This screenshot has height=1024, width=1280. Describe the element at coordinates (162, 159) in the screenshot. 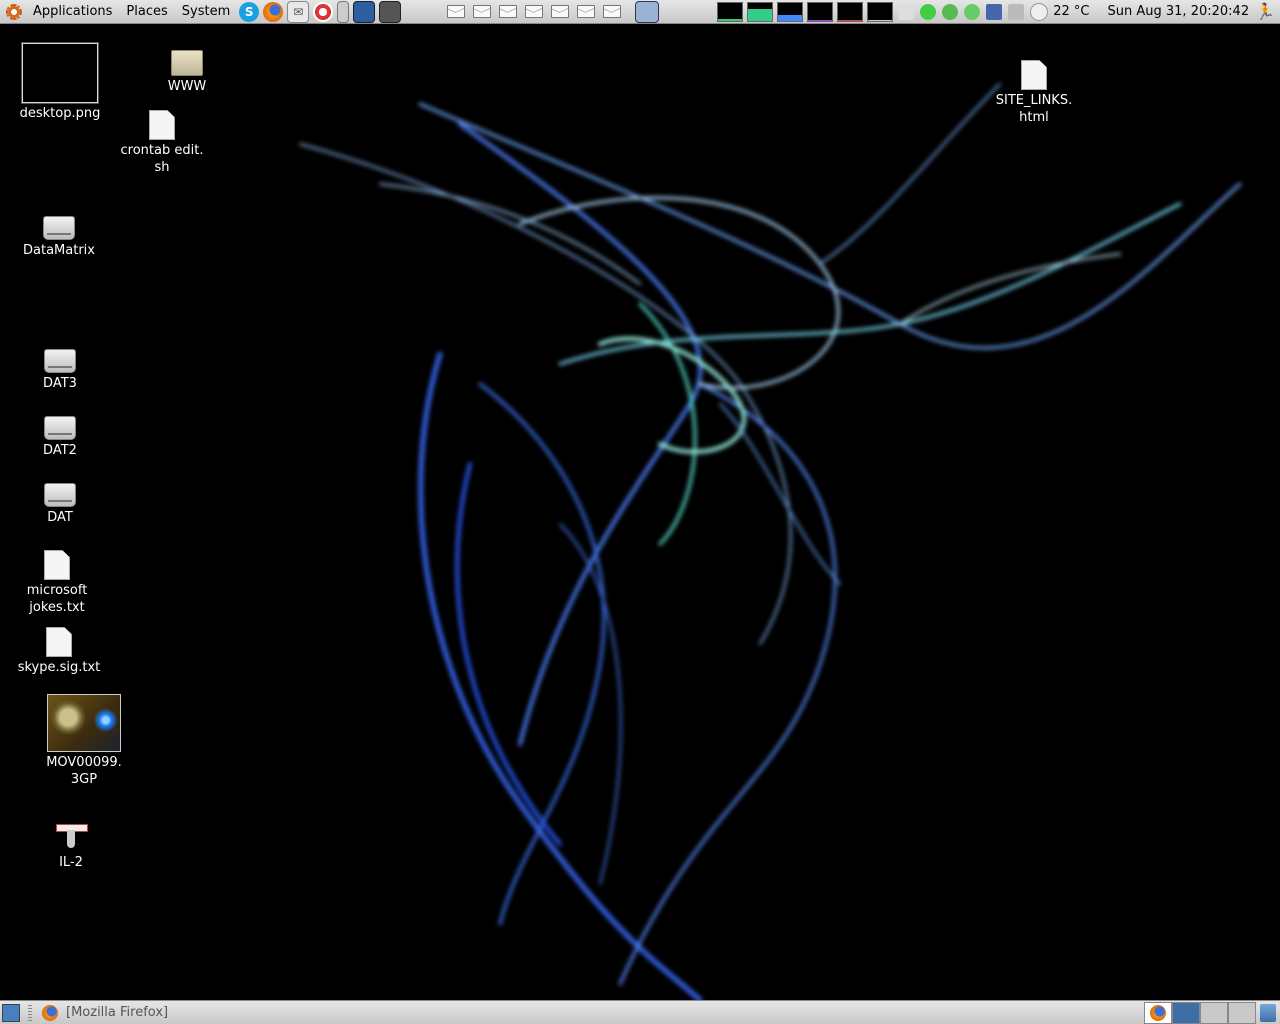

I see `icon-label: crontab edit. sh` at that location.